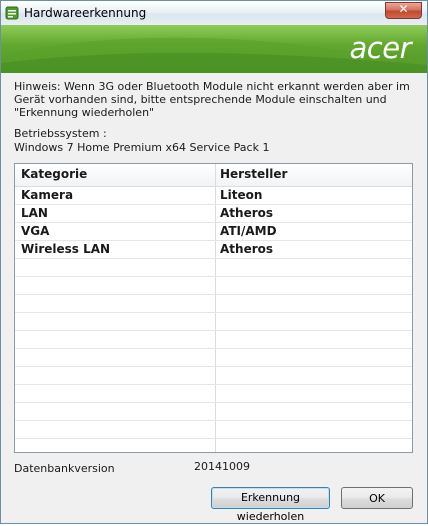 The image size is (428, 526). I want to click on table-row: LAN Atheros, so click(213, 214).